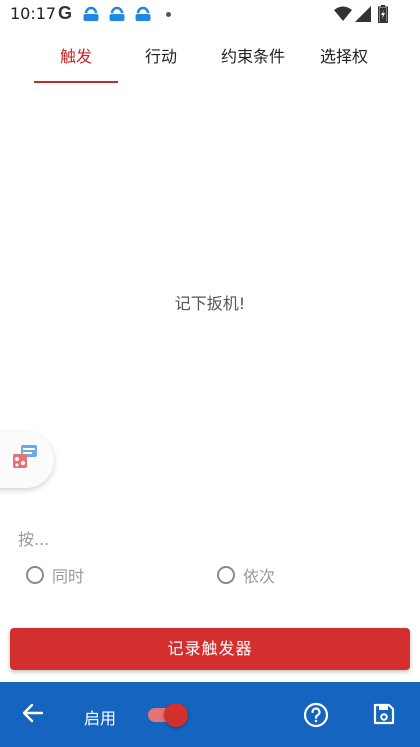 This screenshot has width=420, height=747. Describe the element at coordinates (210, 15) in the screenshot. I see `status-bar: 10:17 G` at that location.